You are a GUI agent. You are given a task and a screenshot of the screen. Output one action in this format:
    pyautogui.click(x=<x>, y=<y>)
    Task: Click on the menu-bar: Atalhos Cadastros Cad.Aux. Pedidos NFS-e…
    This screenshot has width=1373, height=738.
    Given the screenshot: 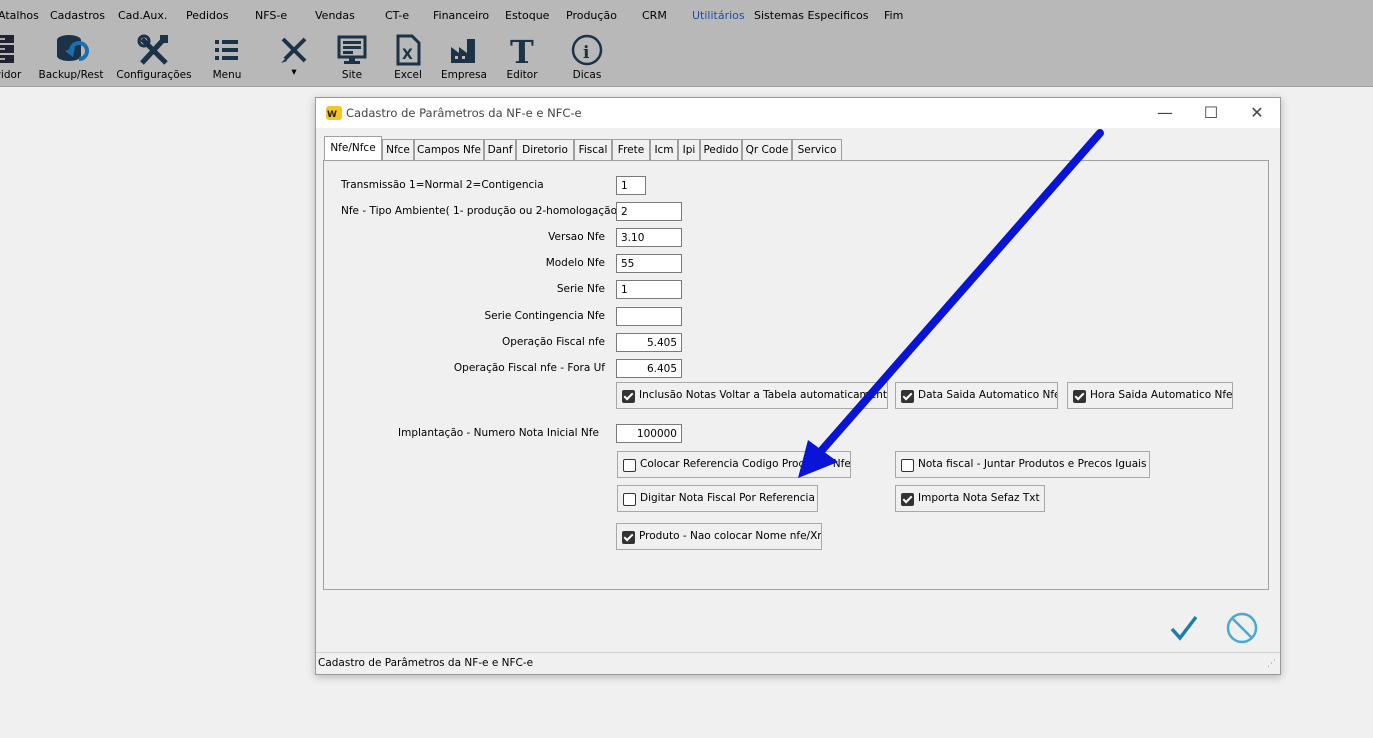 What is the action you would take?
    pyautogui.click(x=686, y=15)
    